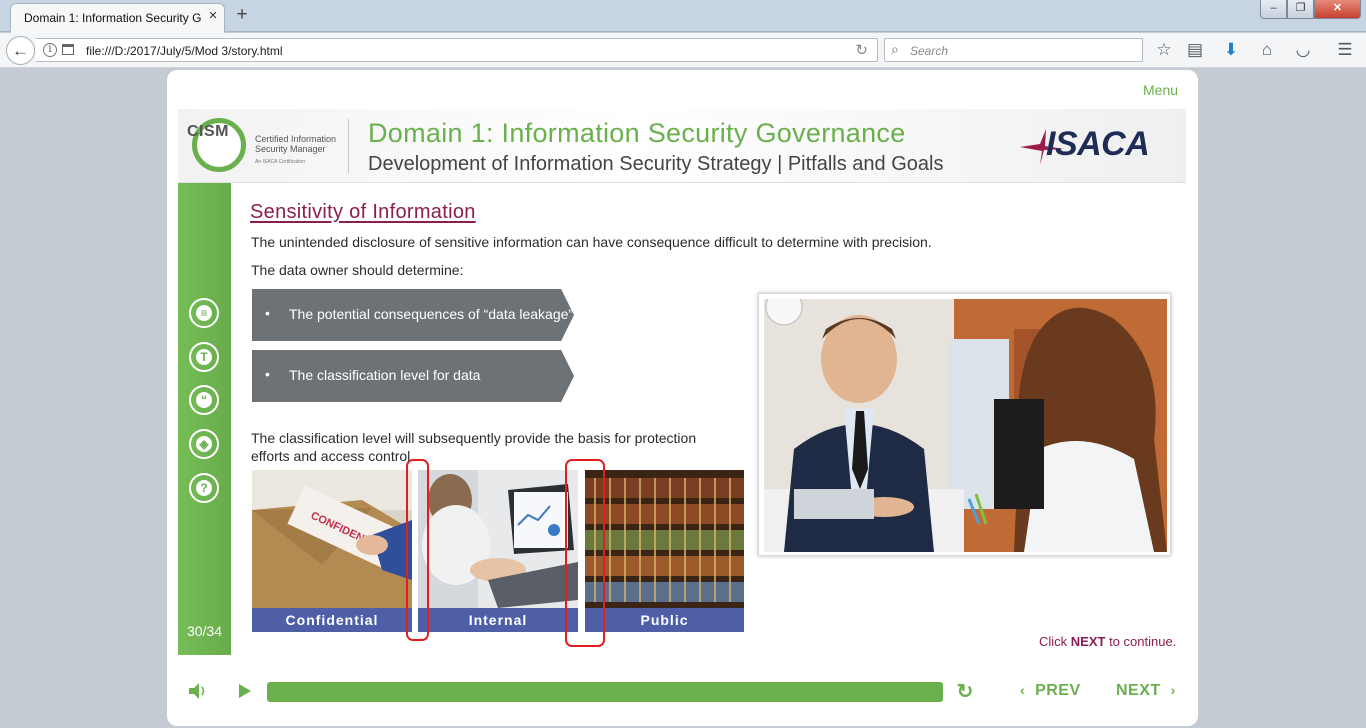 The height and width of the screenshot is (728, 1366). I want to click on banner-divider, so click(348, 146).